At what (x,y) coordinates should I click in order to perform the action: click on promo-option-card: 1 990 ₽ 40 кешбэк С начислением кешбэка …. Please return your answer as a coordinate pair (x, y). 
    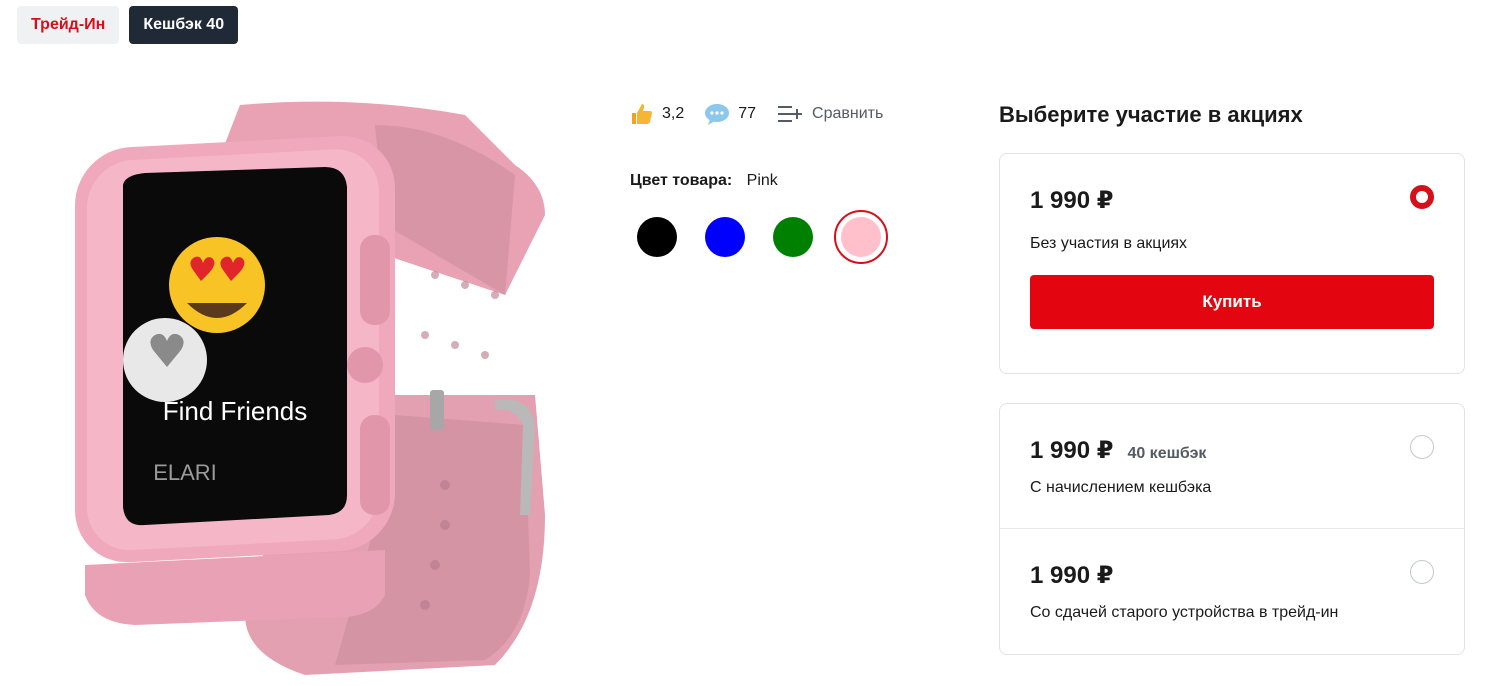
    Looking at the image, I should click on (1232, 529).